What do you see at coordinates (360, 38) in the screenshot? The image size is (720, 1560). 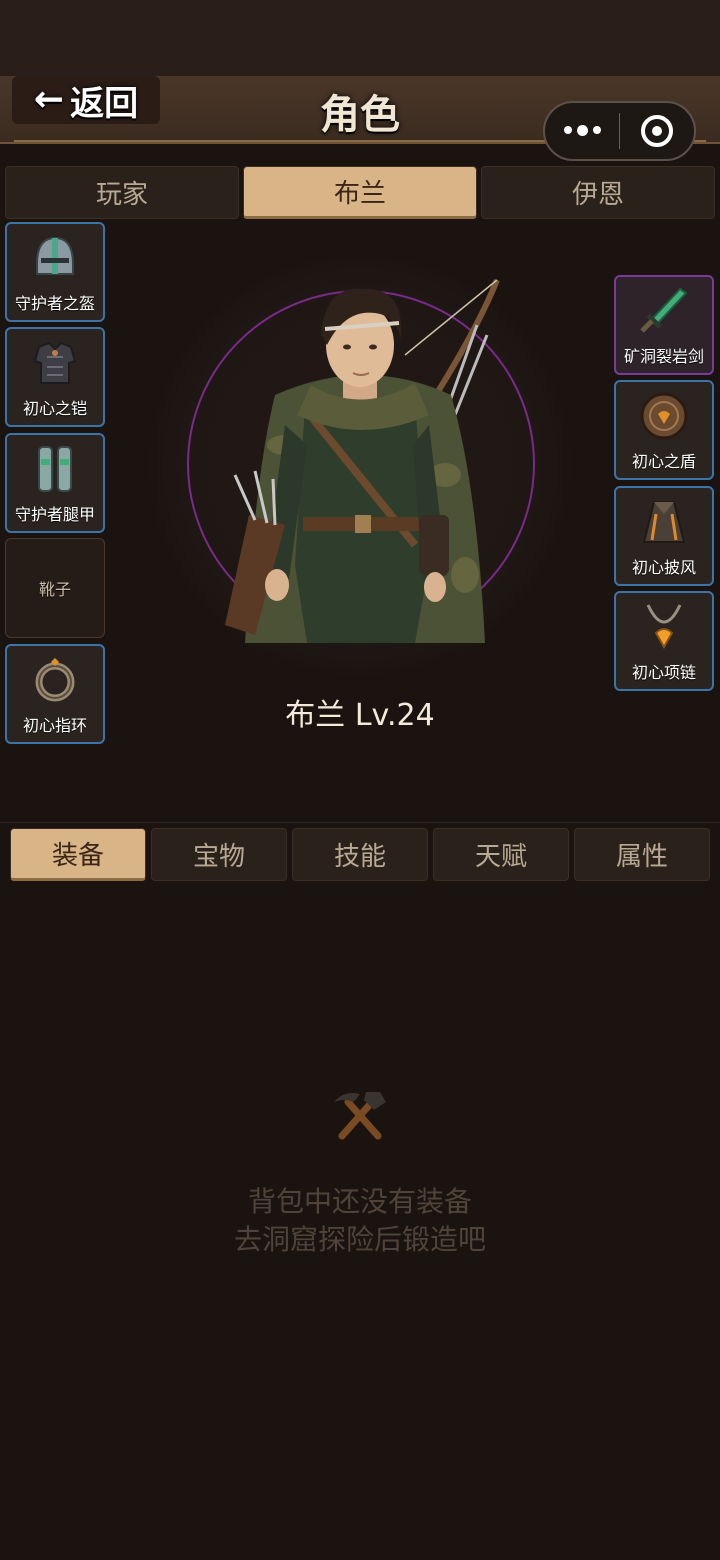 I see `status-bar-area` at bounding box center [360, 38].